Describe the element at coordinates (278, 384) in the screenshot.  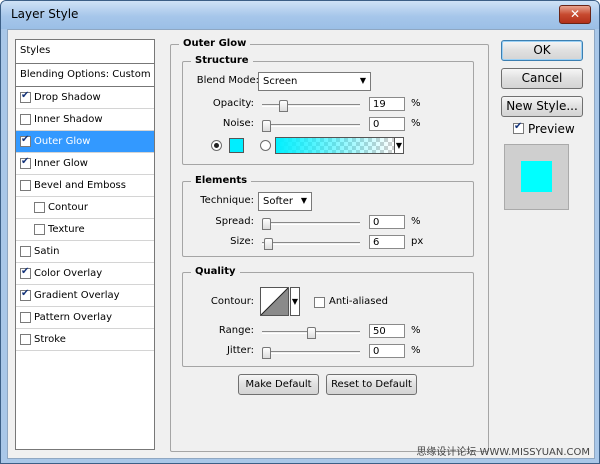
I see `make-default-button: Make Default` at that location.